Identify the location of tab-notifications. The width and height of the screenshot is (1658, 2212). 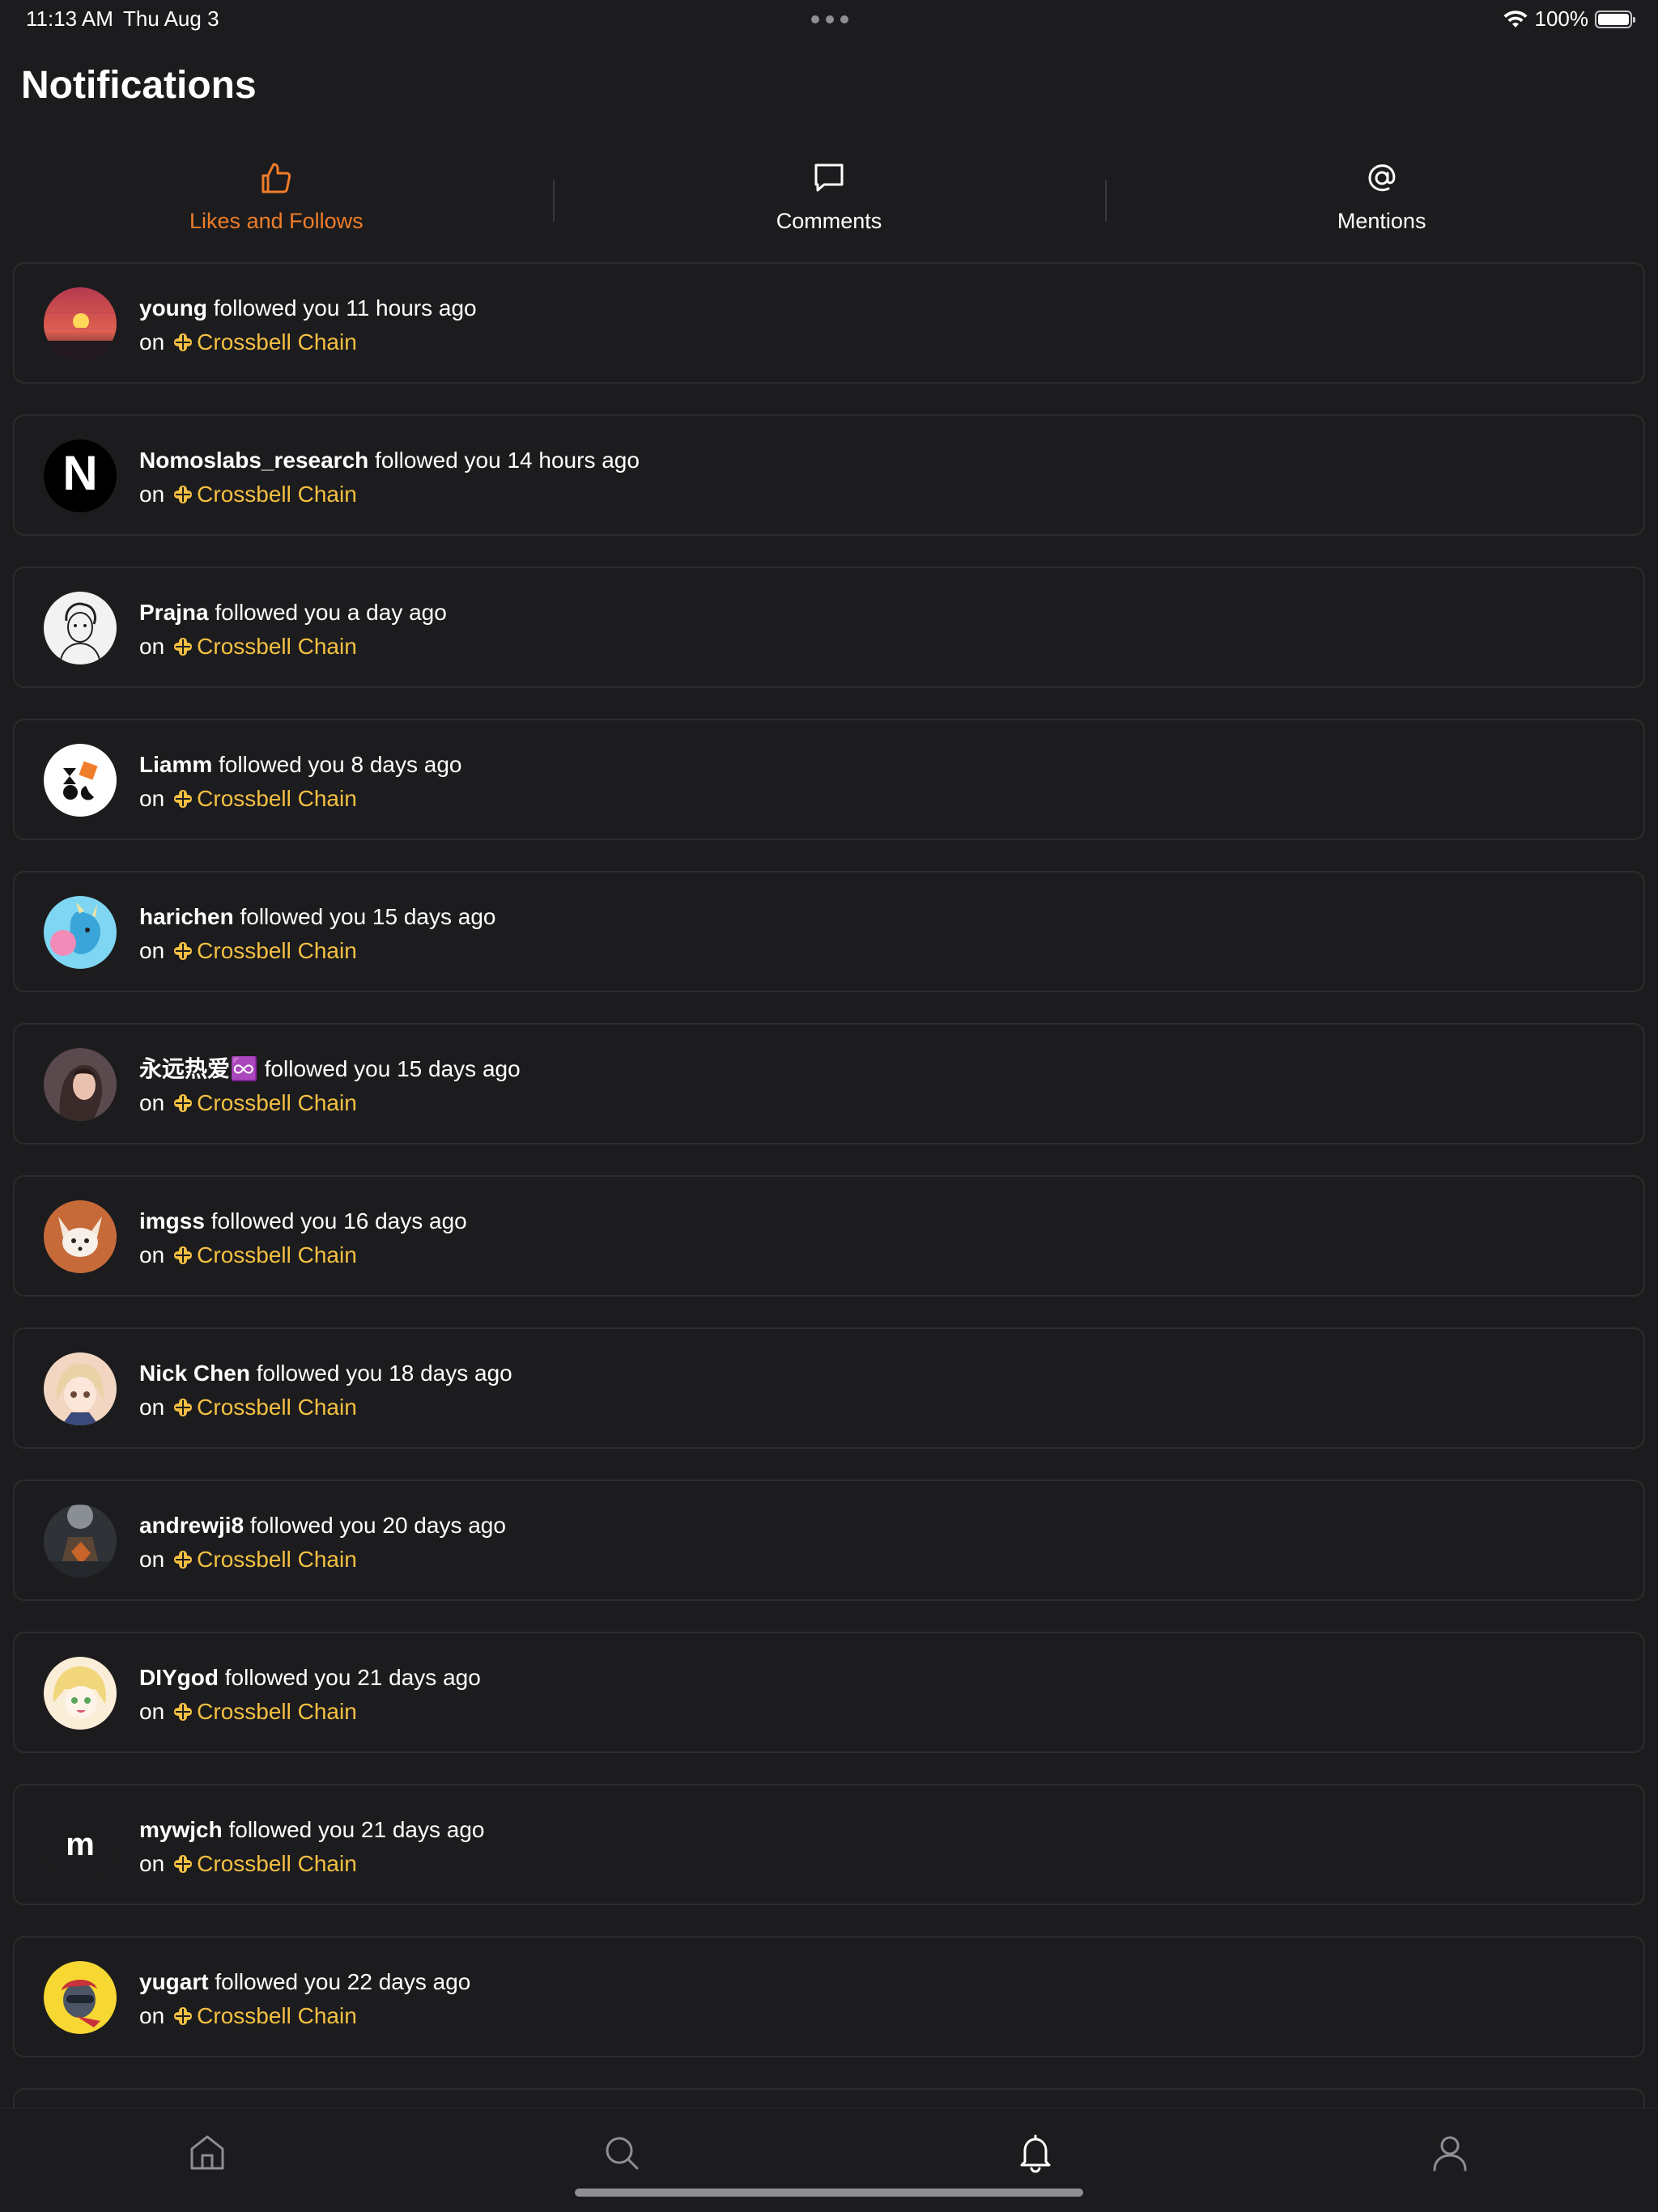
(1035, 2153).